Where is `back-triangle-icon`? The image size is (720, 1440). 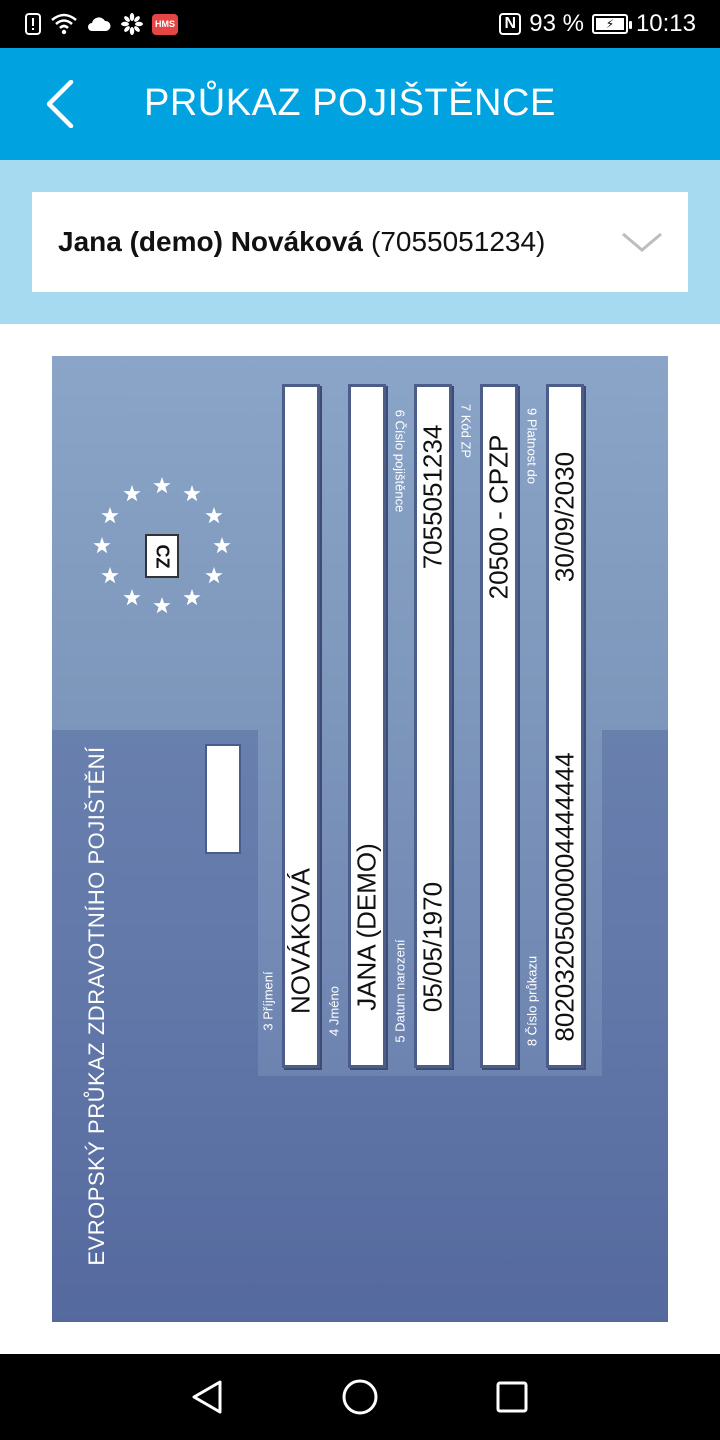
back-triangle-icon is located at coordinates (207, 1397).